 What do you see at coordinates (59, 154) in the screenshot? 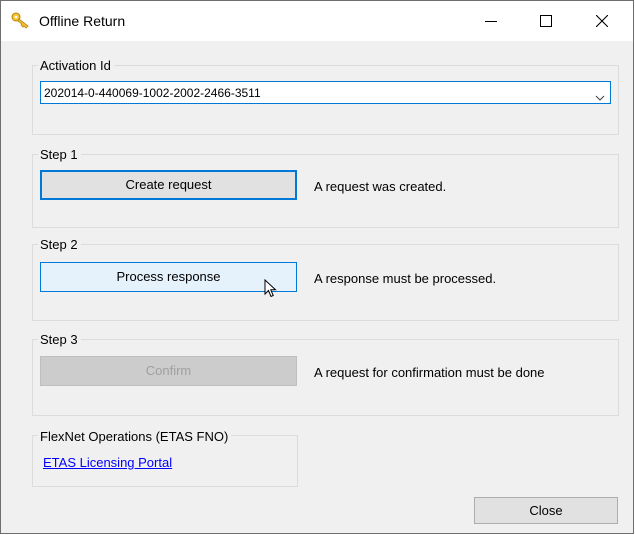
I see `step1-label: Step 1` at bounding box center [59, 154].